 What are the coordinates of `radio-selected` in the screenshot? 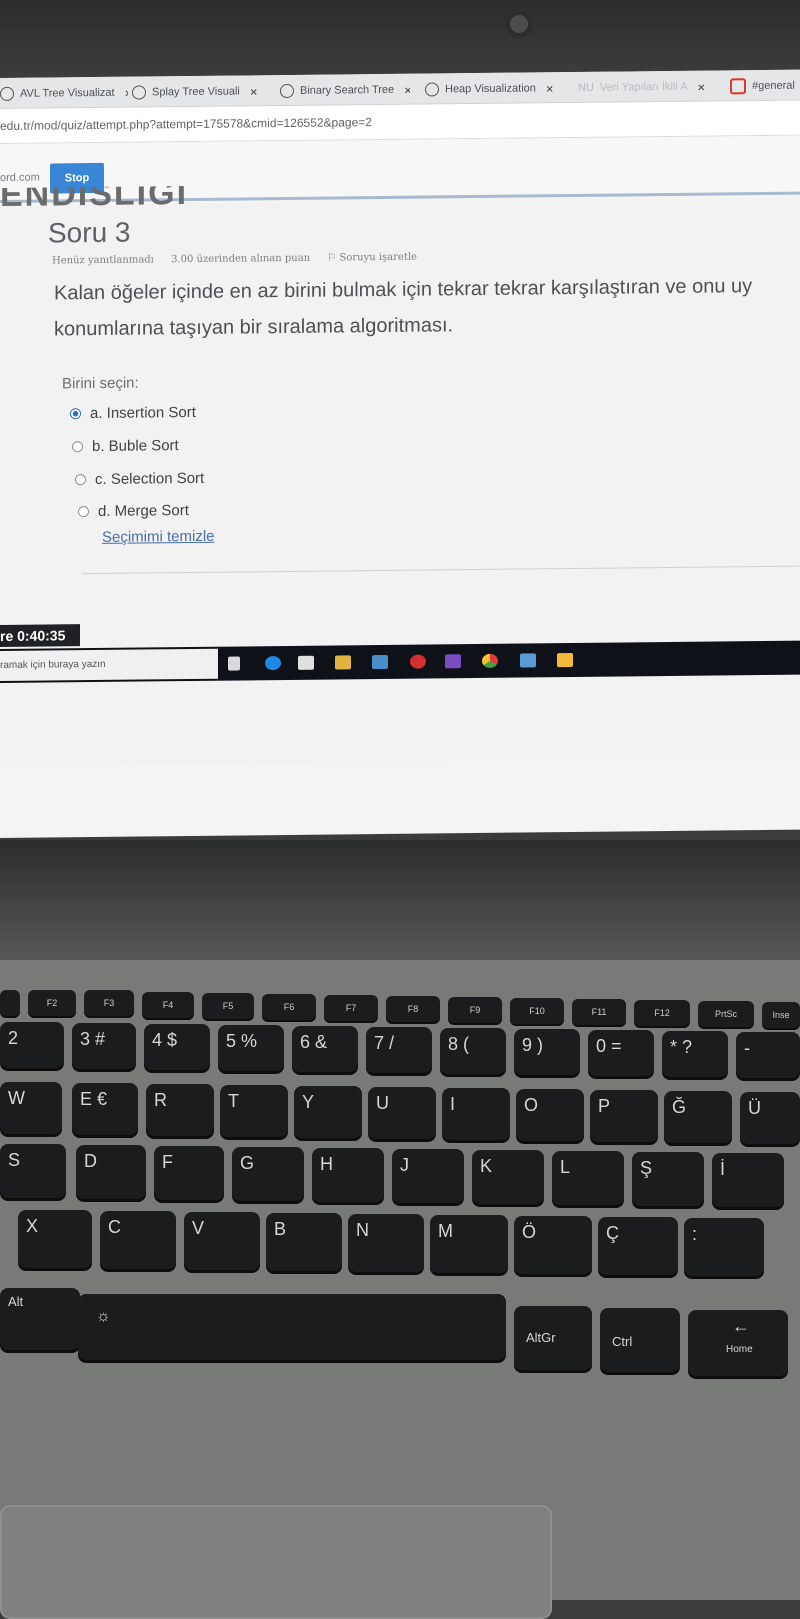 It's located at (75, 414).